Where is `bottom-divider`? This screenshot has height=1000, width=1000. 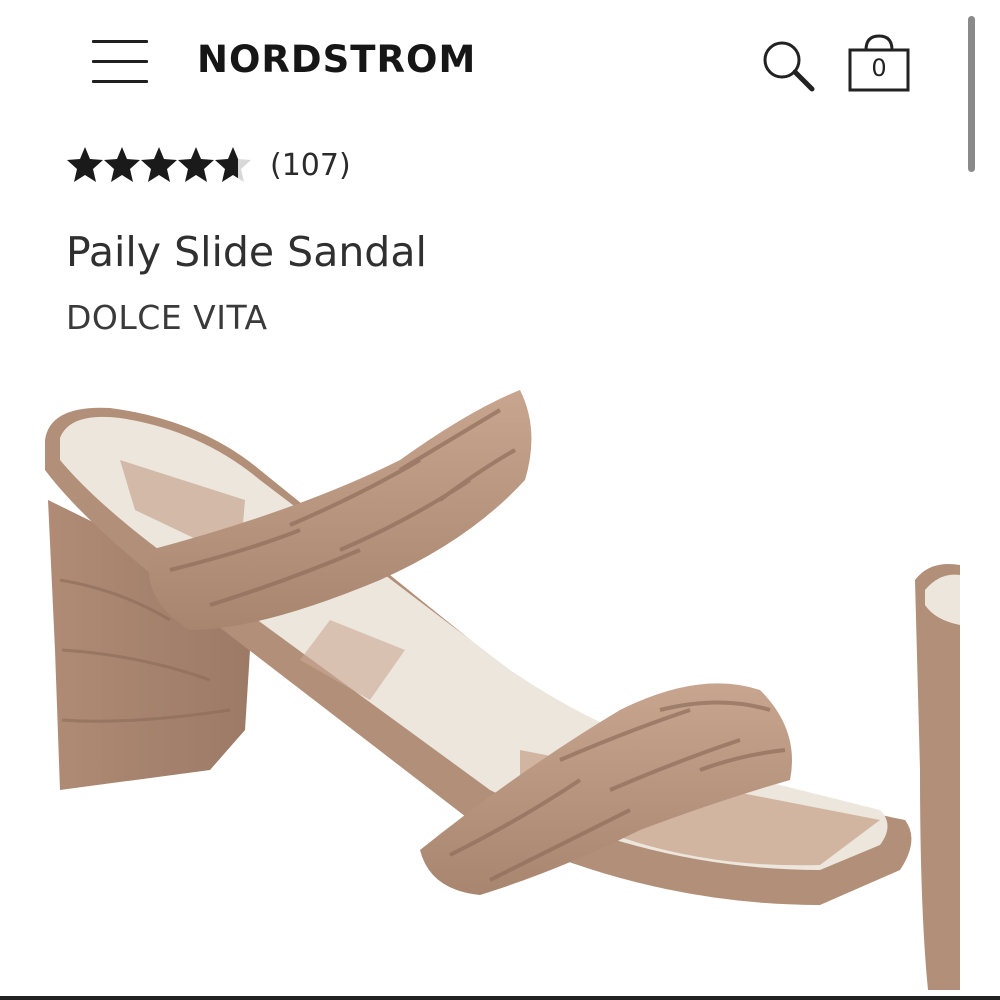
bottom-divider is located at coordinates (500, 998).